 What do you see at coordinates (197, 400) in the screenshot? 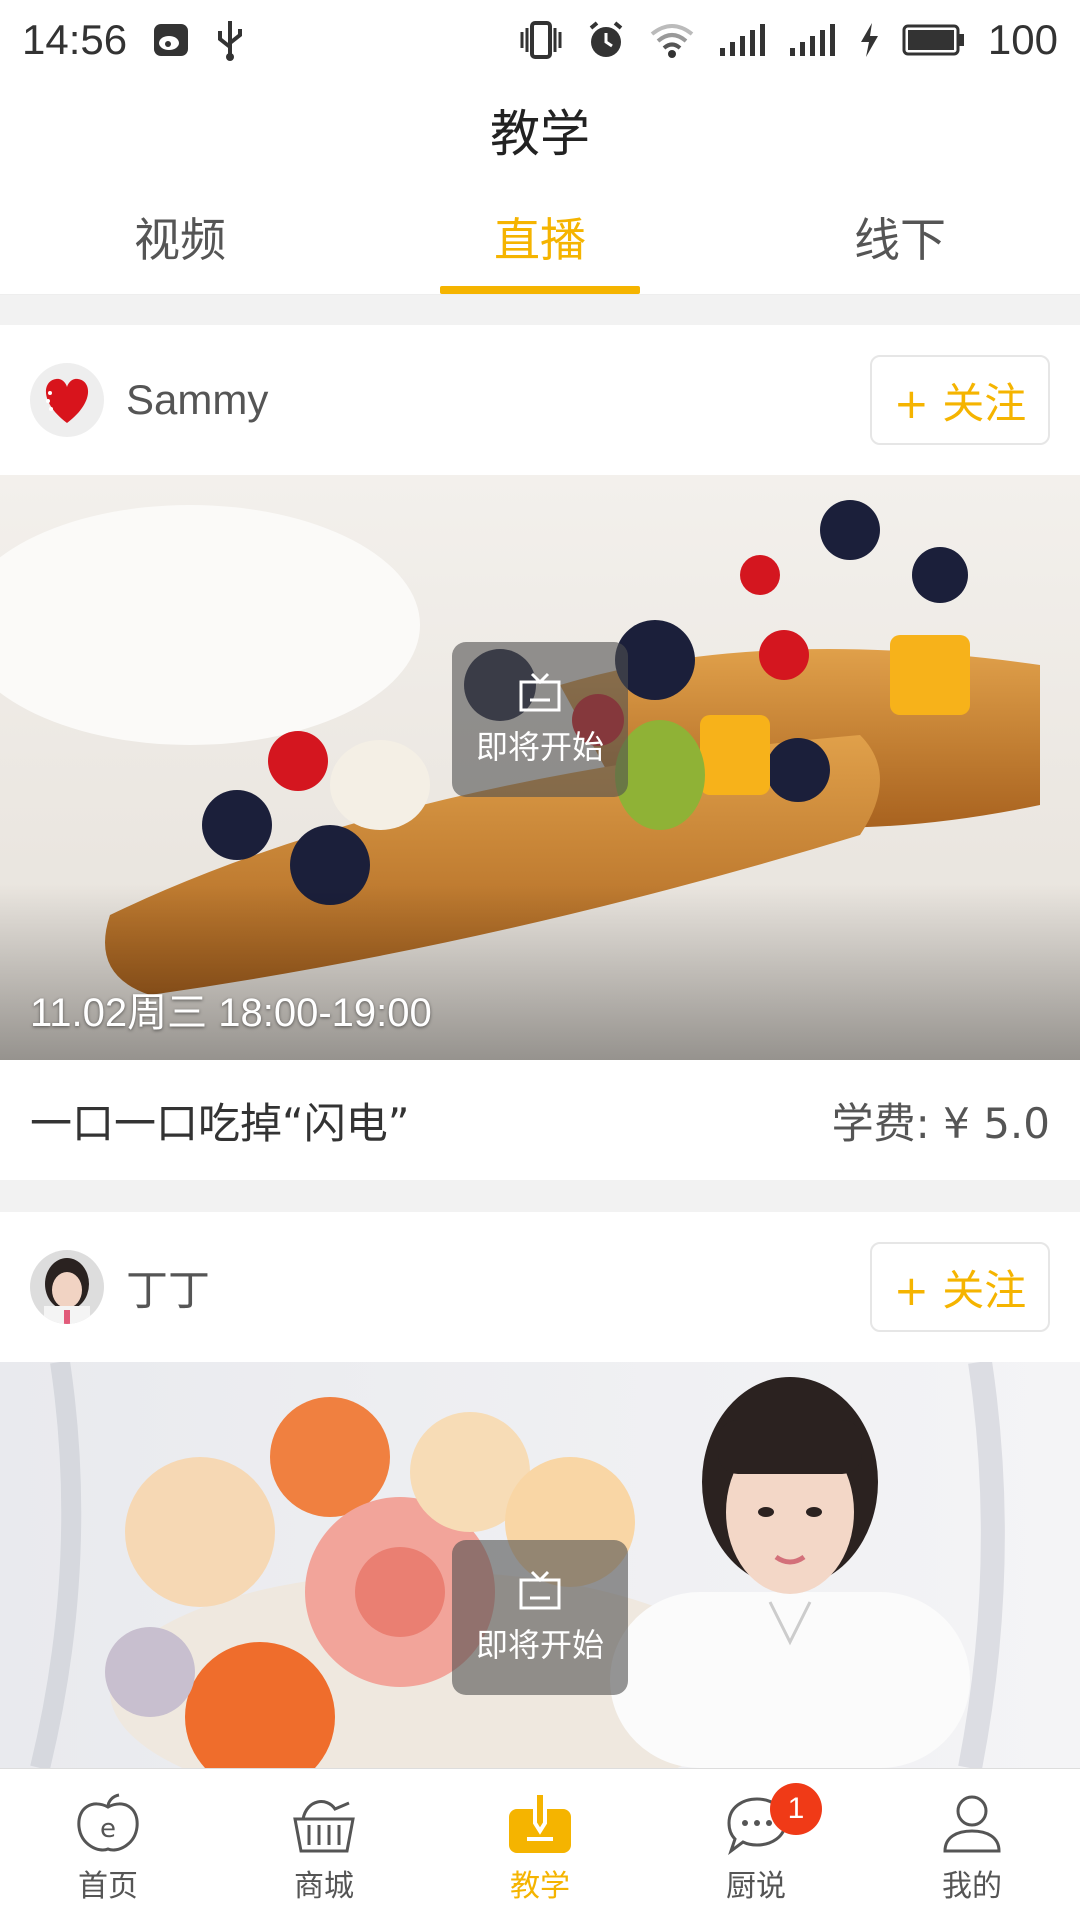
I see `author-name: Sammy` at bounding box center [197, 400].